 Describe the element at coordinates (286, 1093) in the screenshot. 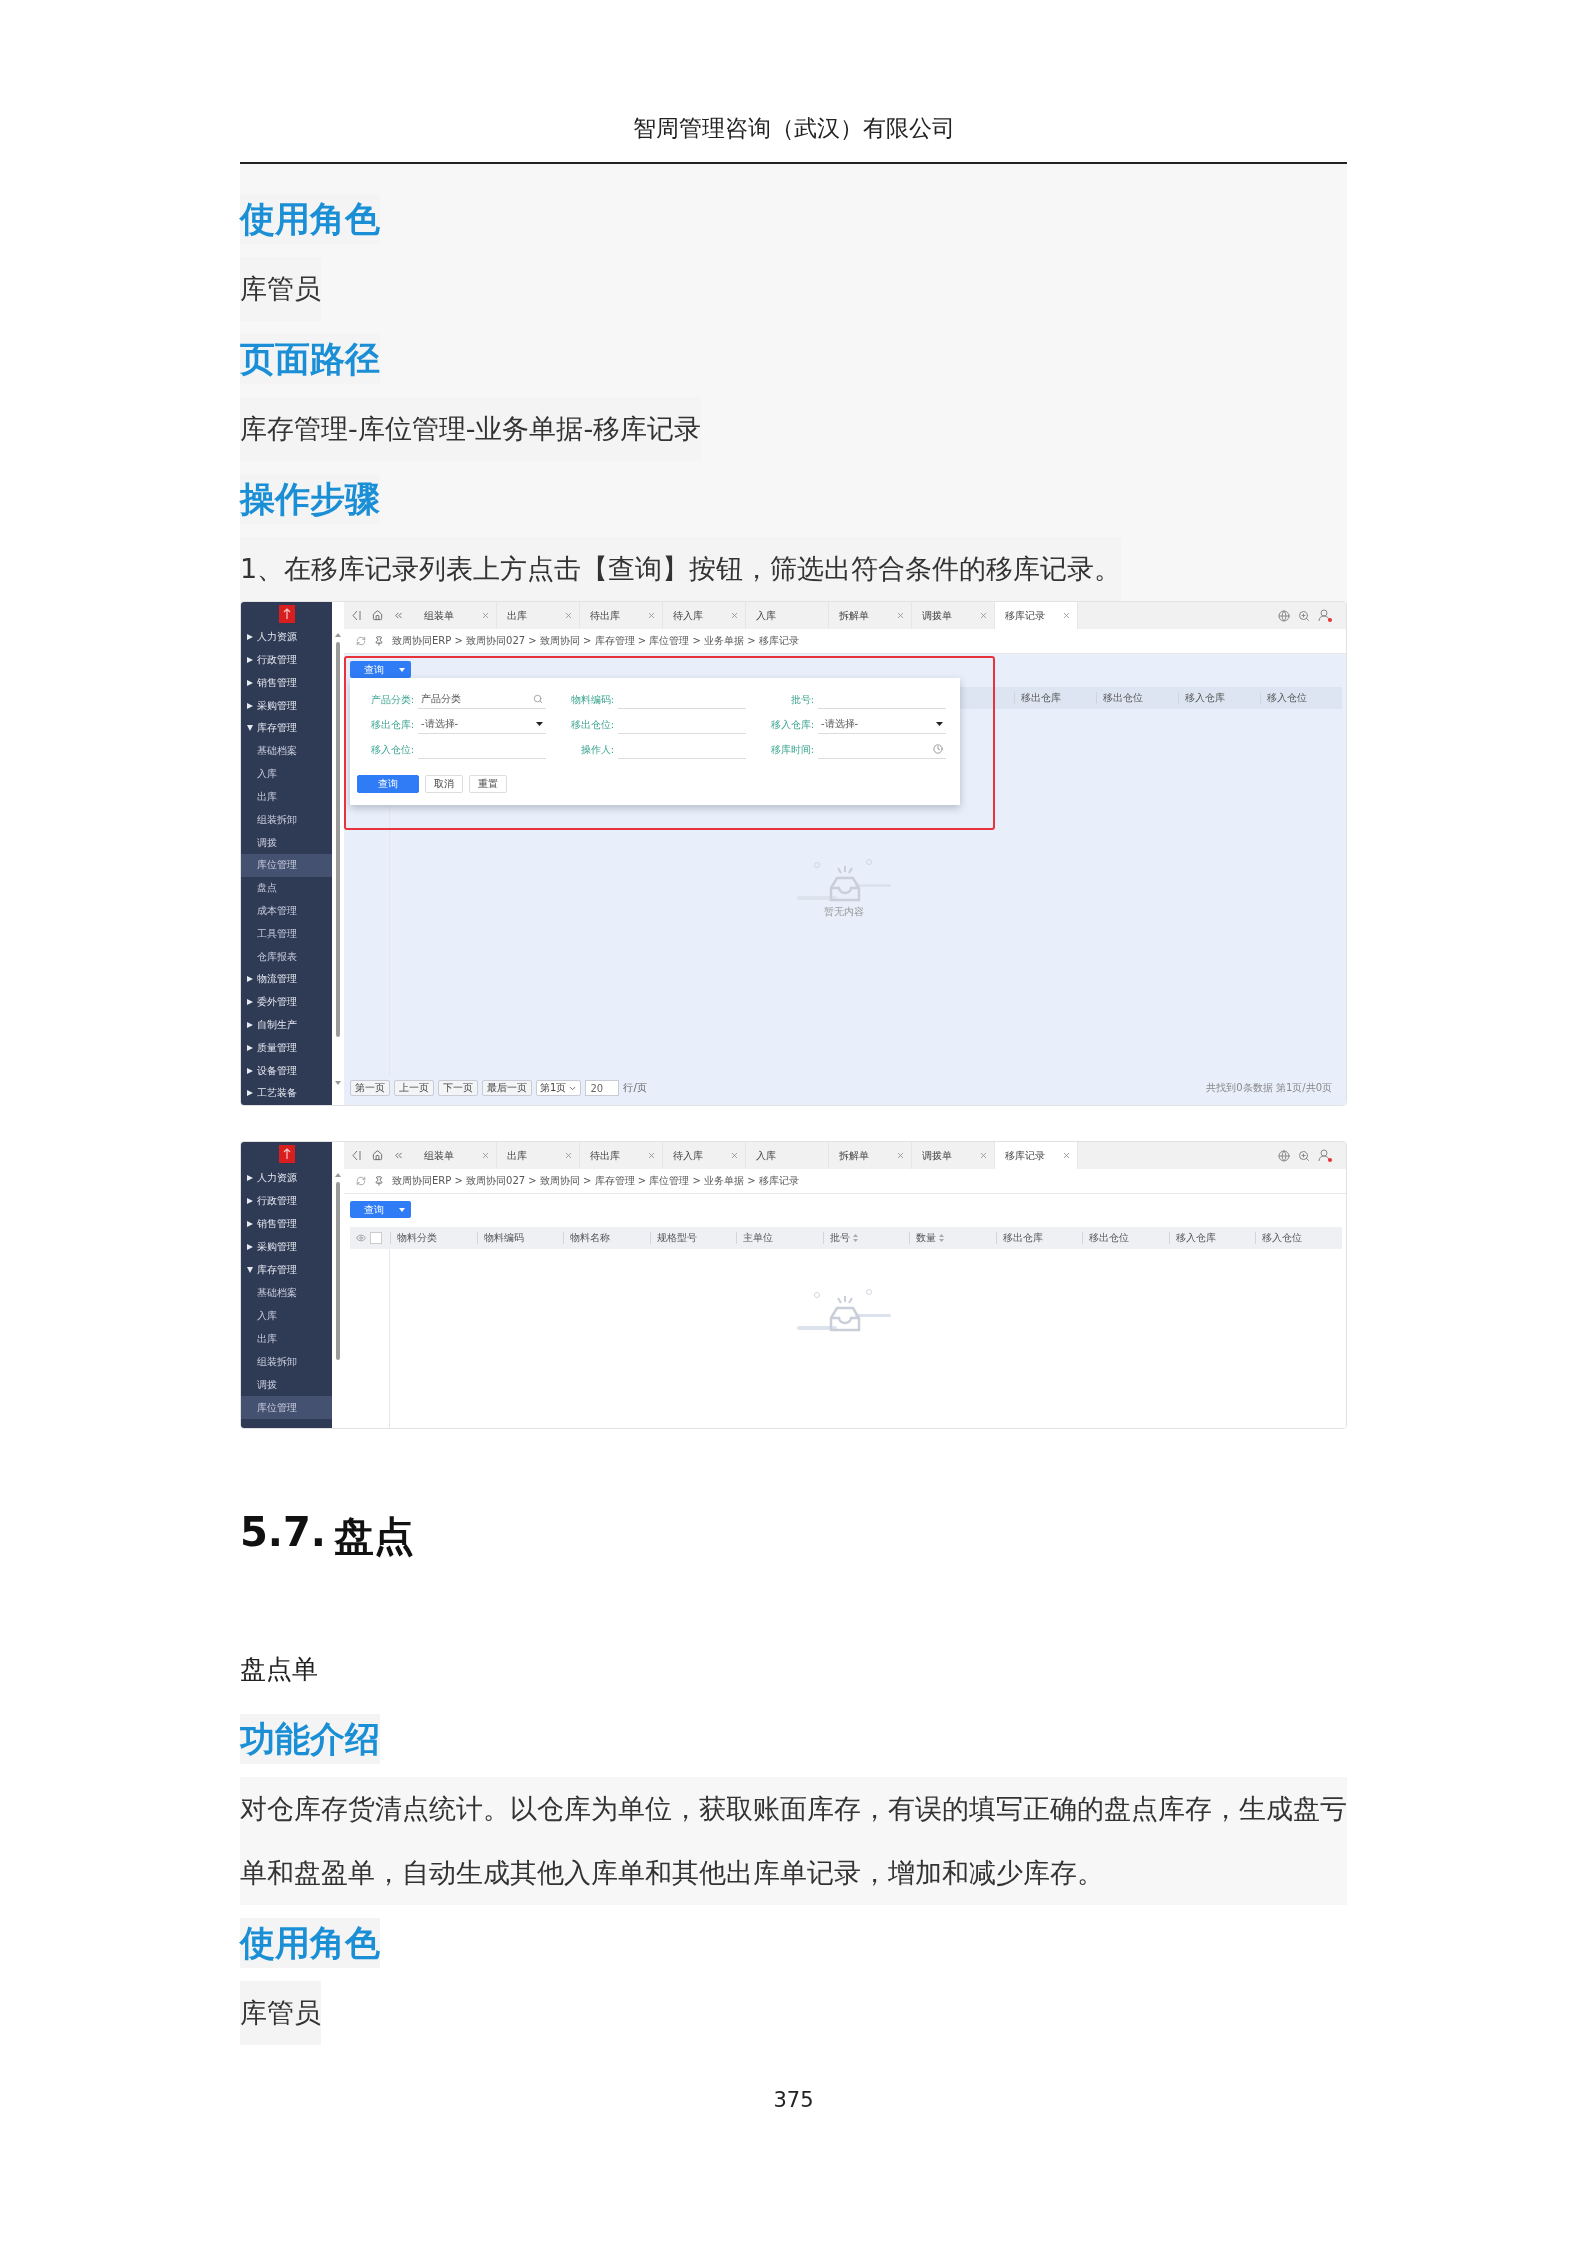

I see `sidebar-item: 工艺装备` at that location.